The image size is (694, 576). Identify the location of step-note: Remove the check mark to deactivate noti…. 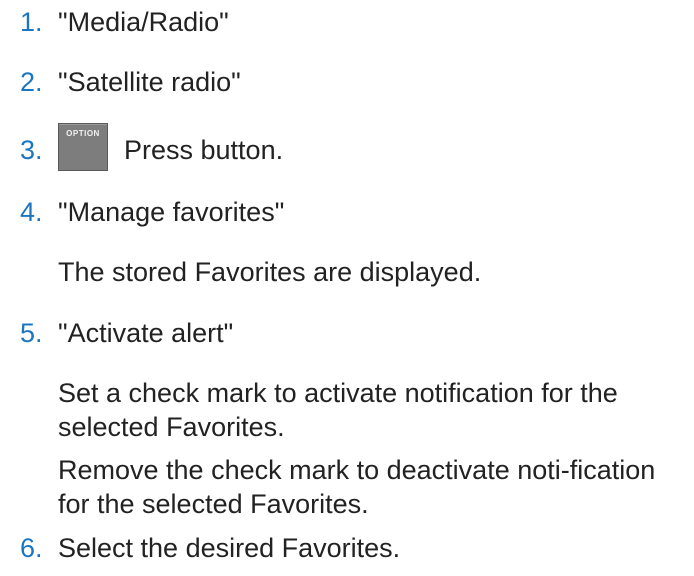
(357, 487).